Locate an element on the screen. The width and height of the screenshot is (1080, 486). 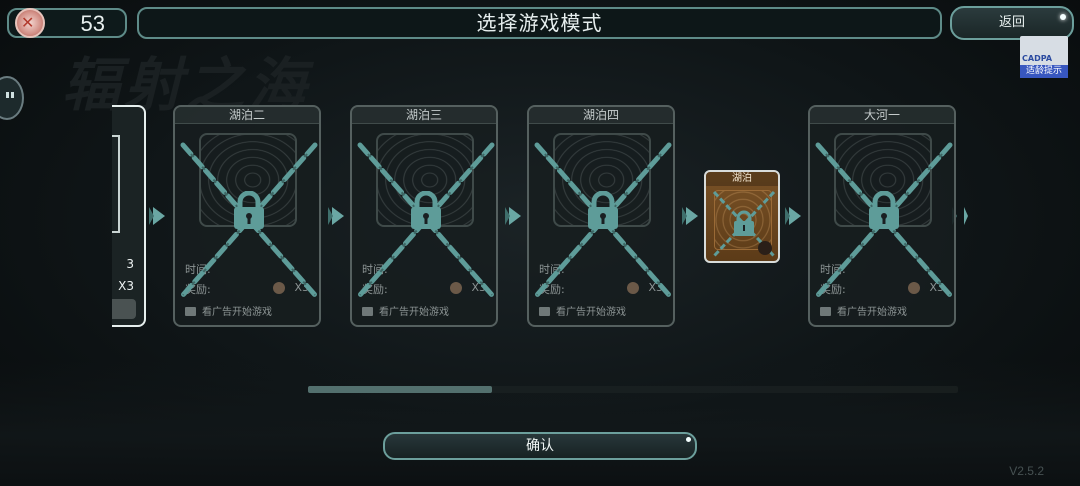
age-rating-badge: CADPA 适龄提示 is located at coordinates (1044, 57).